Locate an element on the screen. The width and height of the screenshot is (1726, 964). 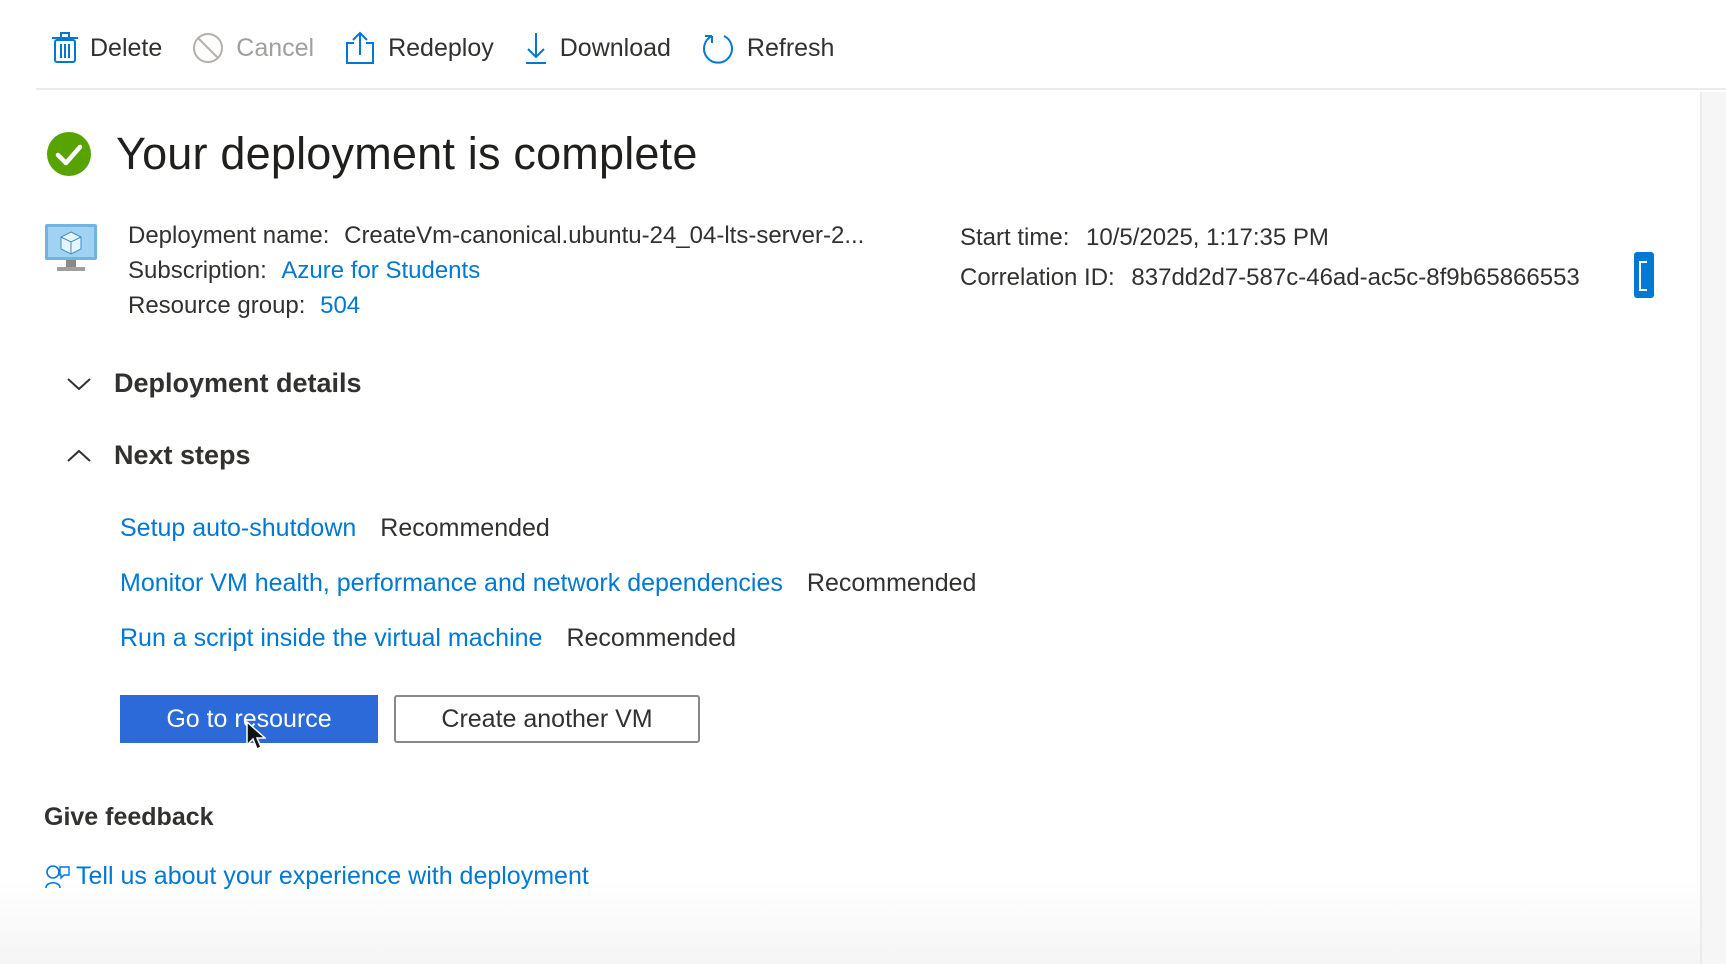
create-another-vm-button: Create another VM is located at coordinates (547, 719).